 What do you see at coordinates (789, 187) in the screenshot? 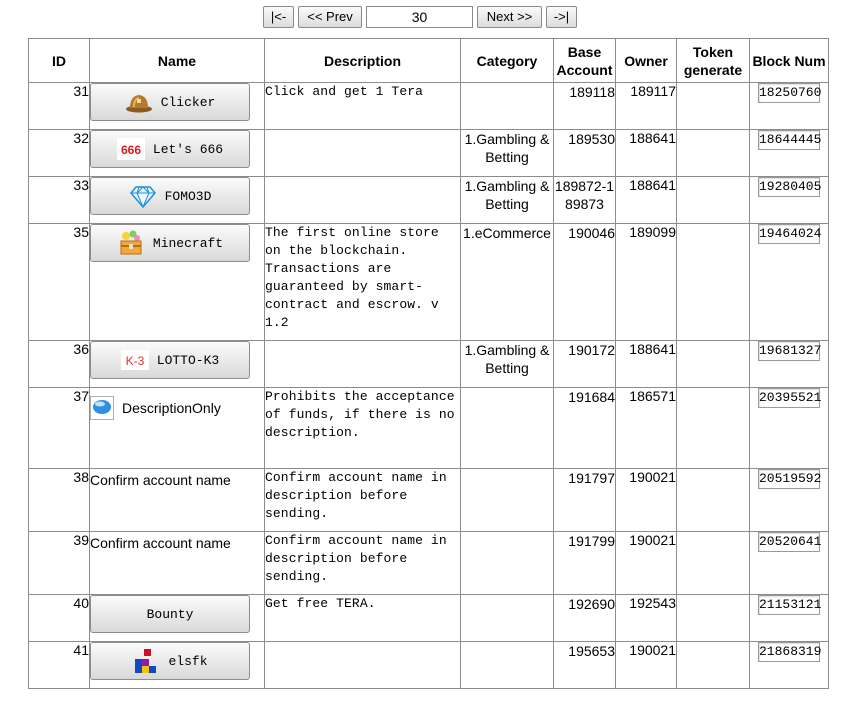
I see `block-num-field: 19280405` at bounding box center [789, 187].